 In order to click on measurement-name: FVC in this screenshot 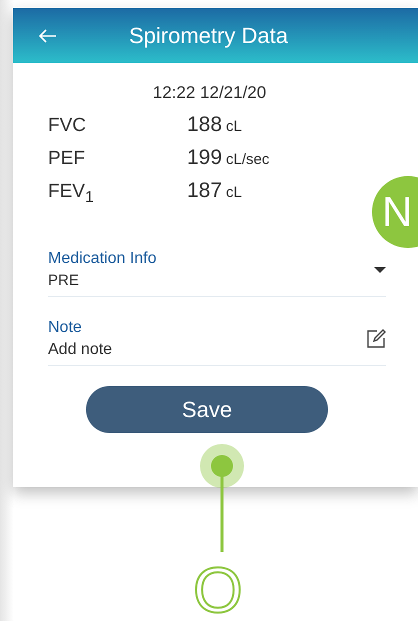, I will do `click(67, 126)`.